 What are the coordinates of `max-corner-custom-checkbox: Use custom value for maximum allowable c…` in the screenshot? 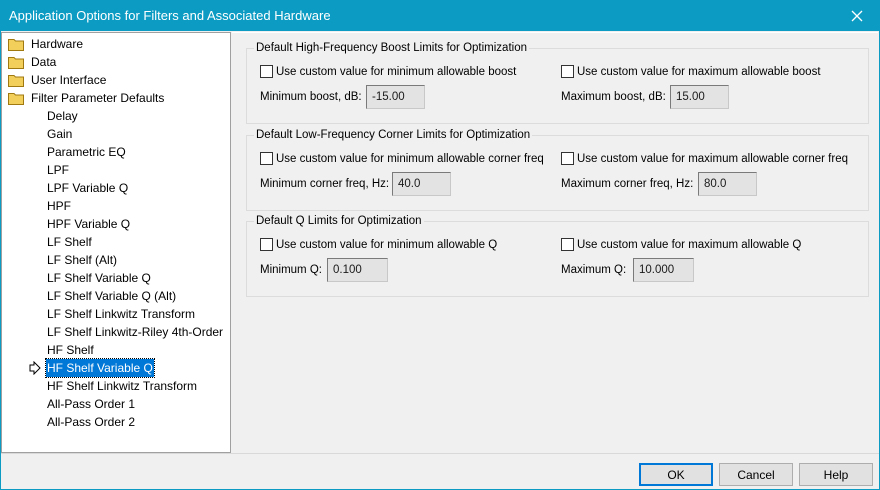 It's located at (704, 158).